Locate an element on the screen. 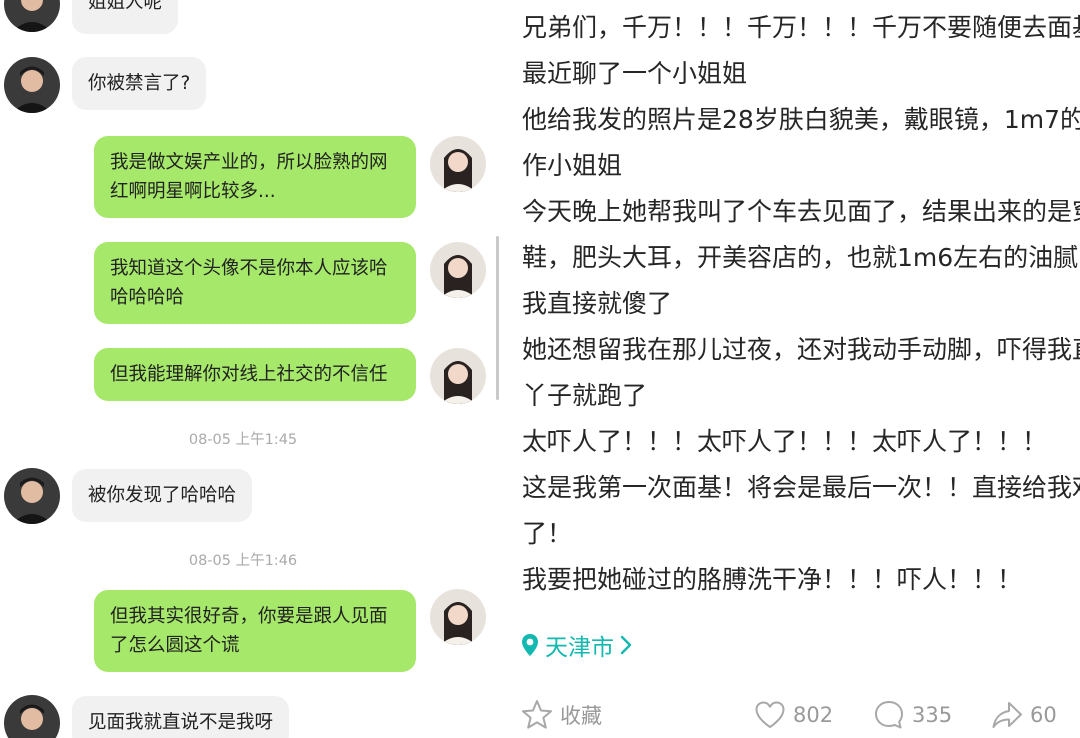 This screenshot has width=1080, height=738. share-arrow-icon is located at coordinates (1007, 715).